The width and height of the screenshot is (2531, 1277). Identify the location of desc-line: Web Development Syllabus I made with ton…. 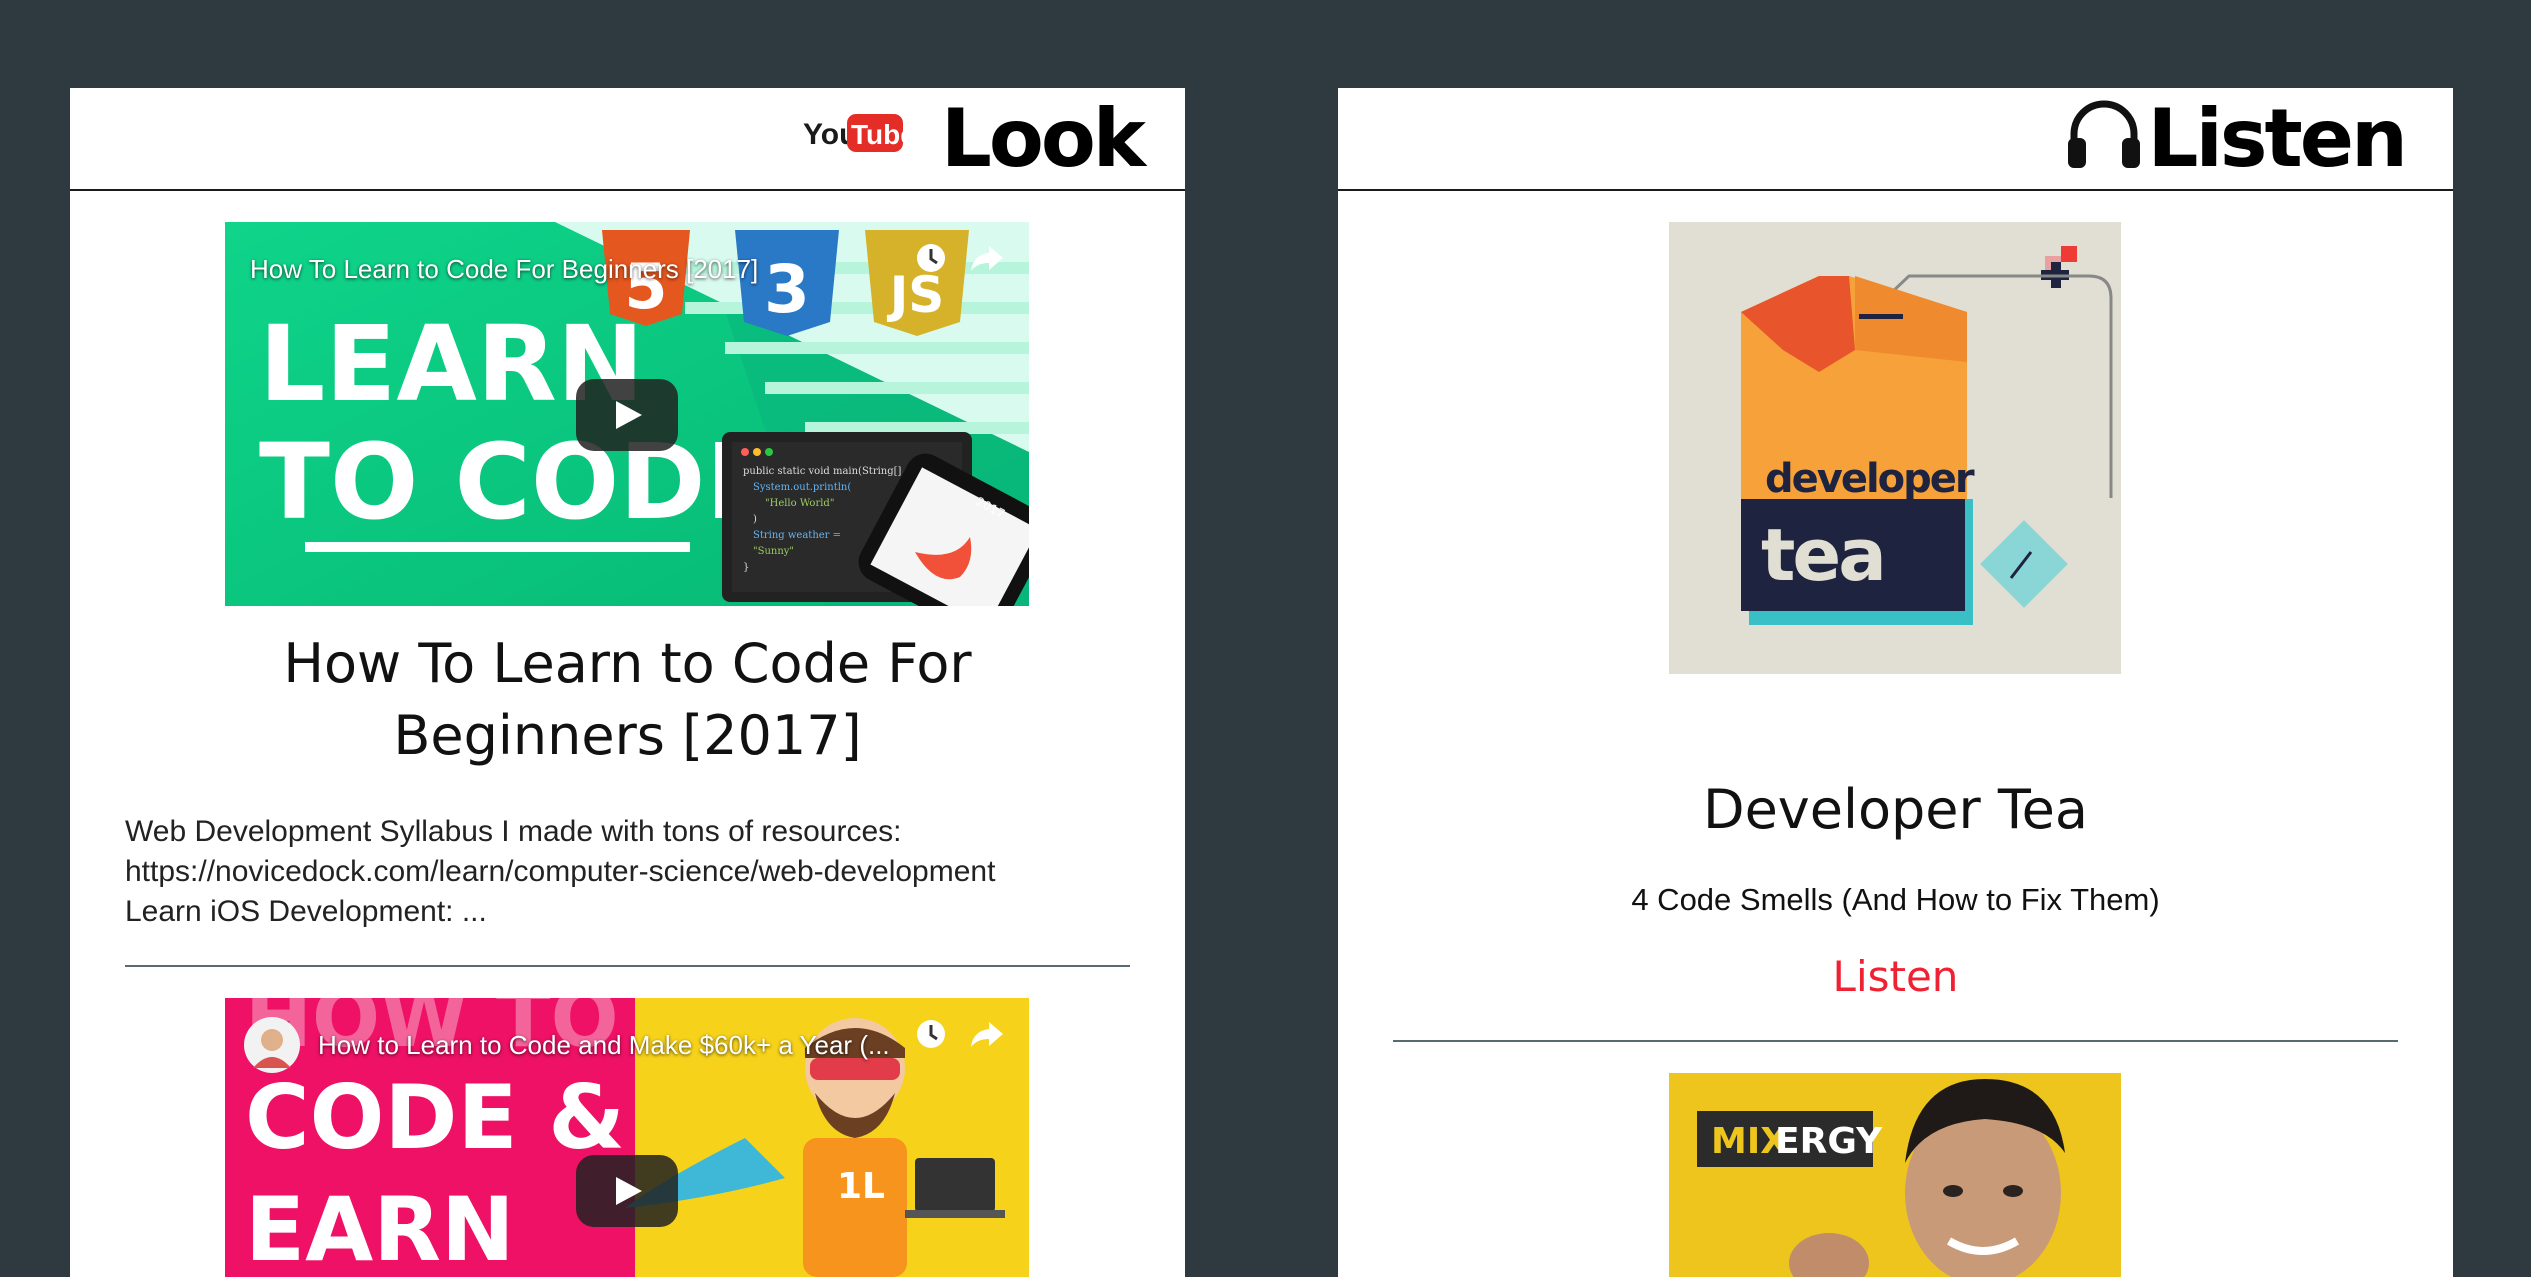
(513, 831).